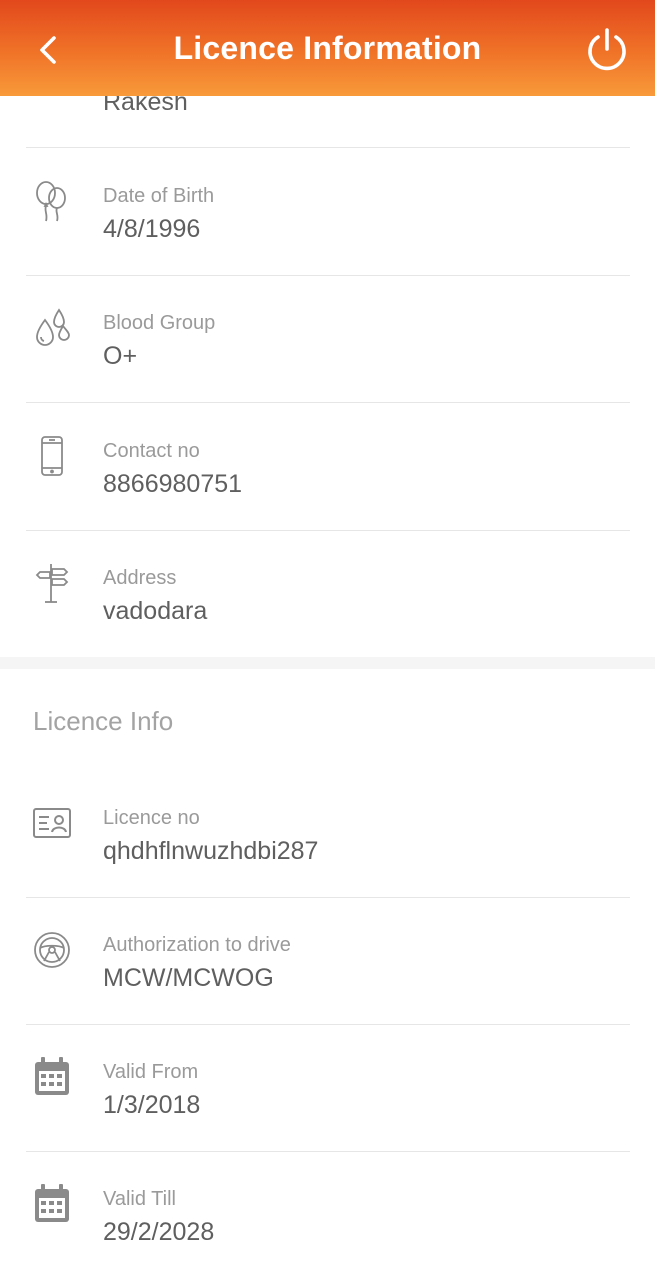 The width and height of the screenshot is (655, 1280). What do you see at coordinates (155, 611) in the screenshot?
I see `address-value: vadodara` at bounding box center [155, 611].